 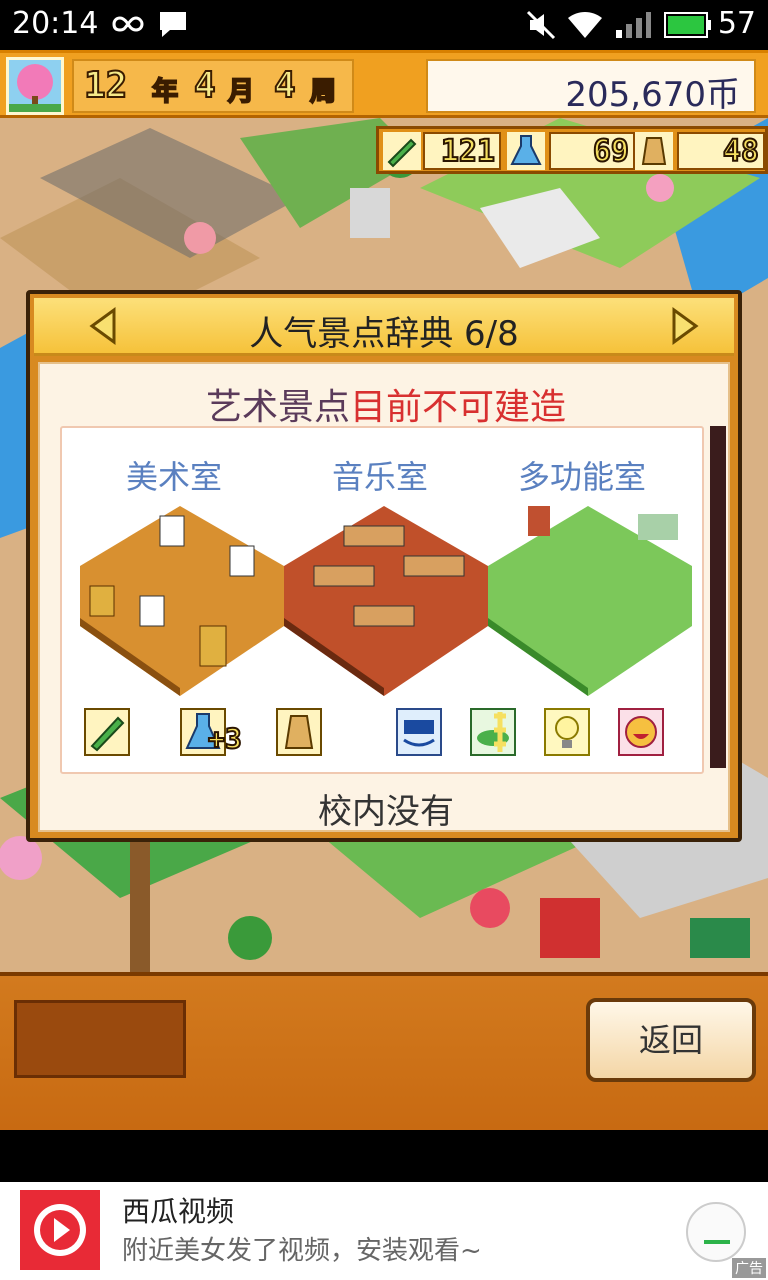 I want to click on status-bar: 20:14 57, so click(x=384, y=25).